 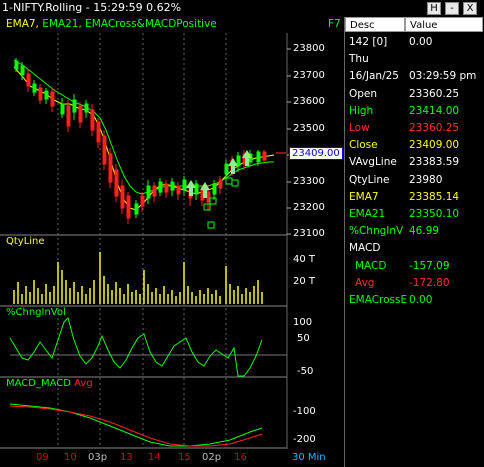 What do you see at coordinates (36, 312) in the screenshot?
I see `chng-panel-title: %ChngInVol` at bounding box center [36, 312].